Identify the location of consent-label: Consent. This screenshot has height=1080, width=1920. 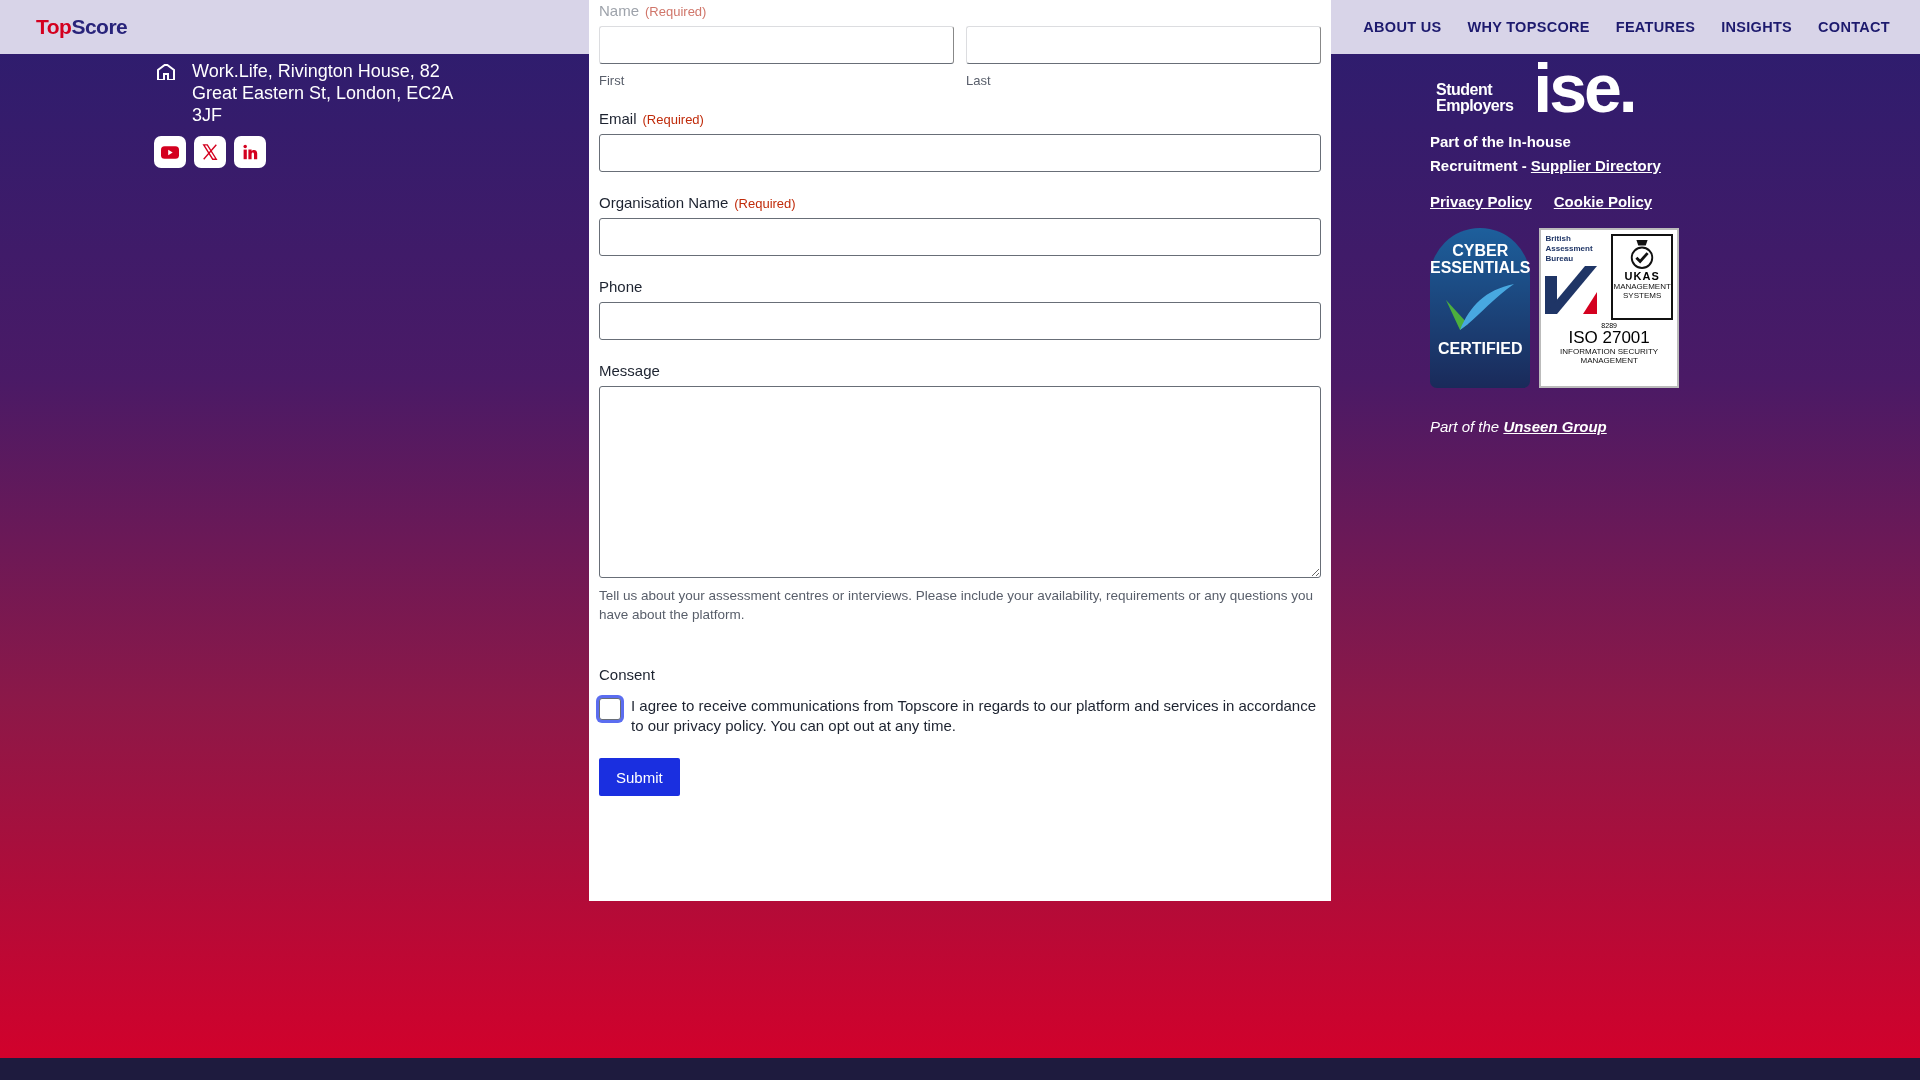
(627, 674).